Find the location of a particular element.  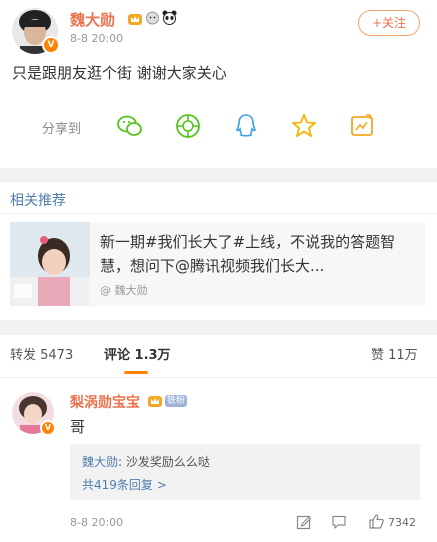

reply-preview: 魏大勋: 沙发奖励么么哒 共419条回复 > is located at coordinates (245, 472).